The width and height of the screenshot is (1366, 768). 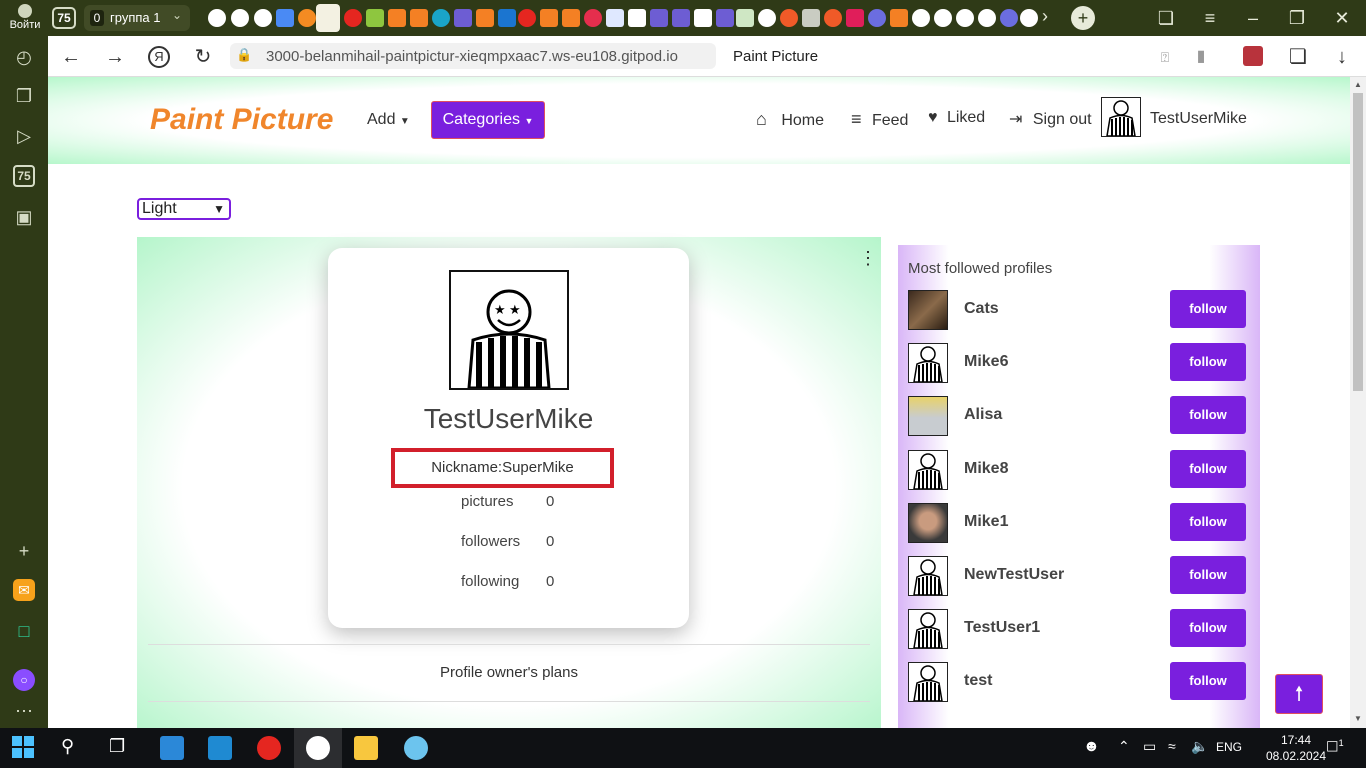 I want to click on nav-liked: ♥ Liked, so click(x=956, y=118).